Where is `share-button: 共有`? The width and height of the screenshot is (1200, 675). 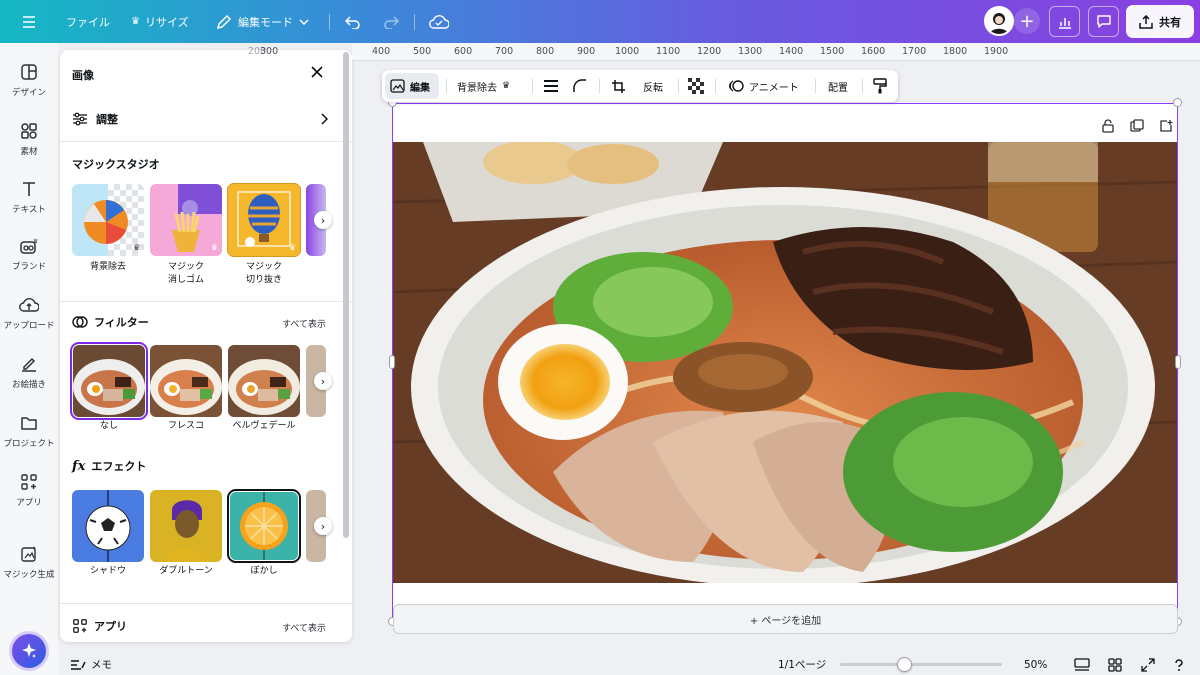 share-button: 共有 is located at coordinates (1160, 21).